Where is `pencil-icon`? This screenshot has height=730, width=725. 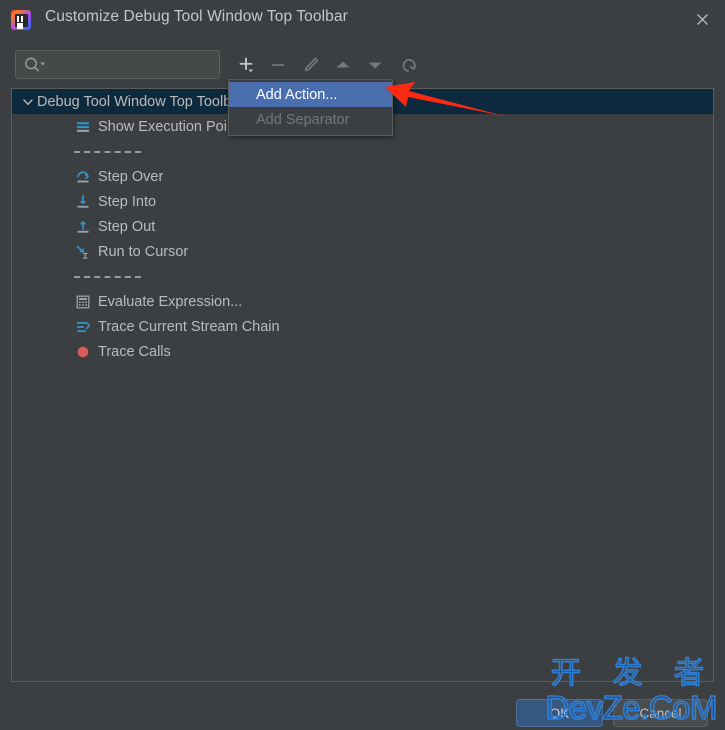 pencil-icon is located at coordinates (311, 64).